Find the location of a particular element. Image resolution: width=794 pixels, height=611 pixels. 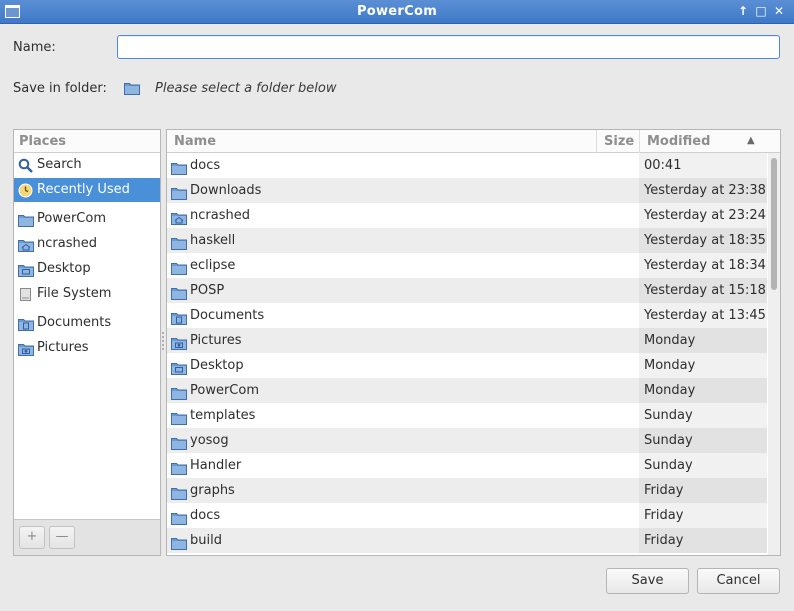

file-row: POSP Yesterday at 15:18 is located at coordinates (467, 290).